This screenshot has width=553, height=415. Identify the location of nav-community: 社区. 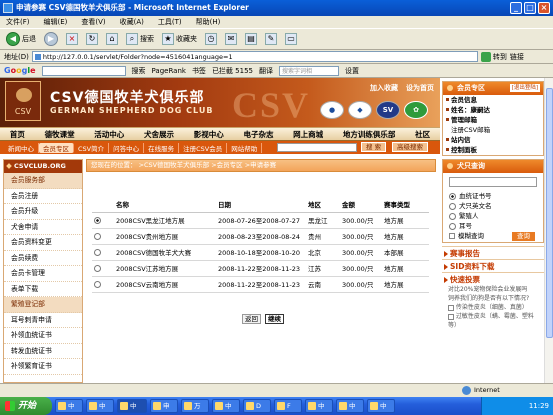
(422, 134).